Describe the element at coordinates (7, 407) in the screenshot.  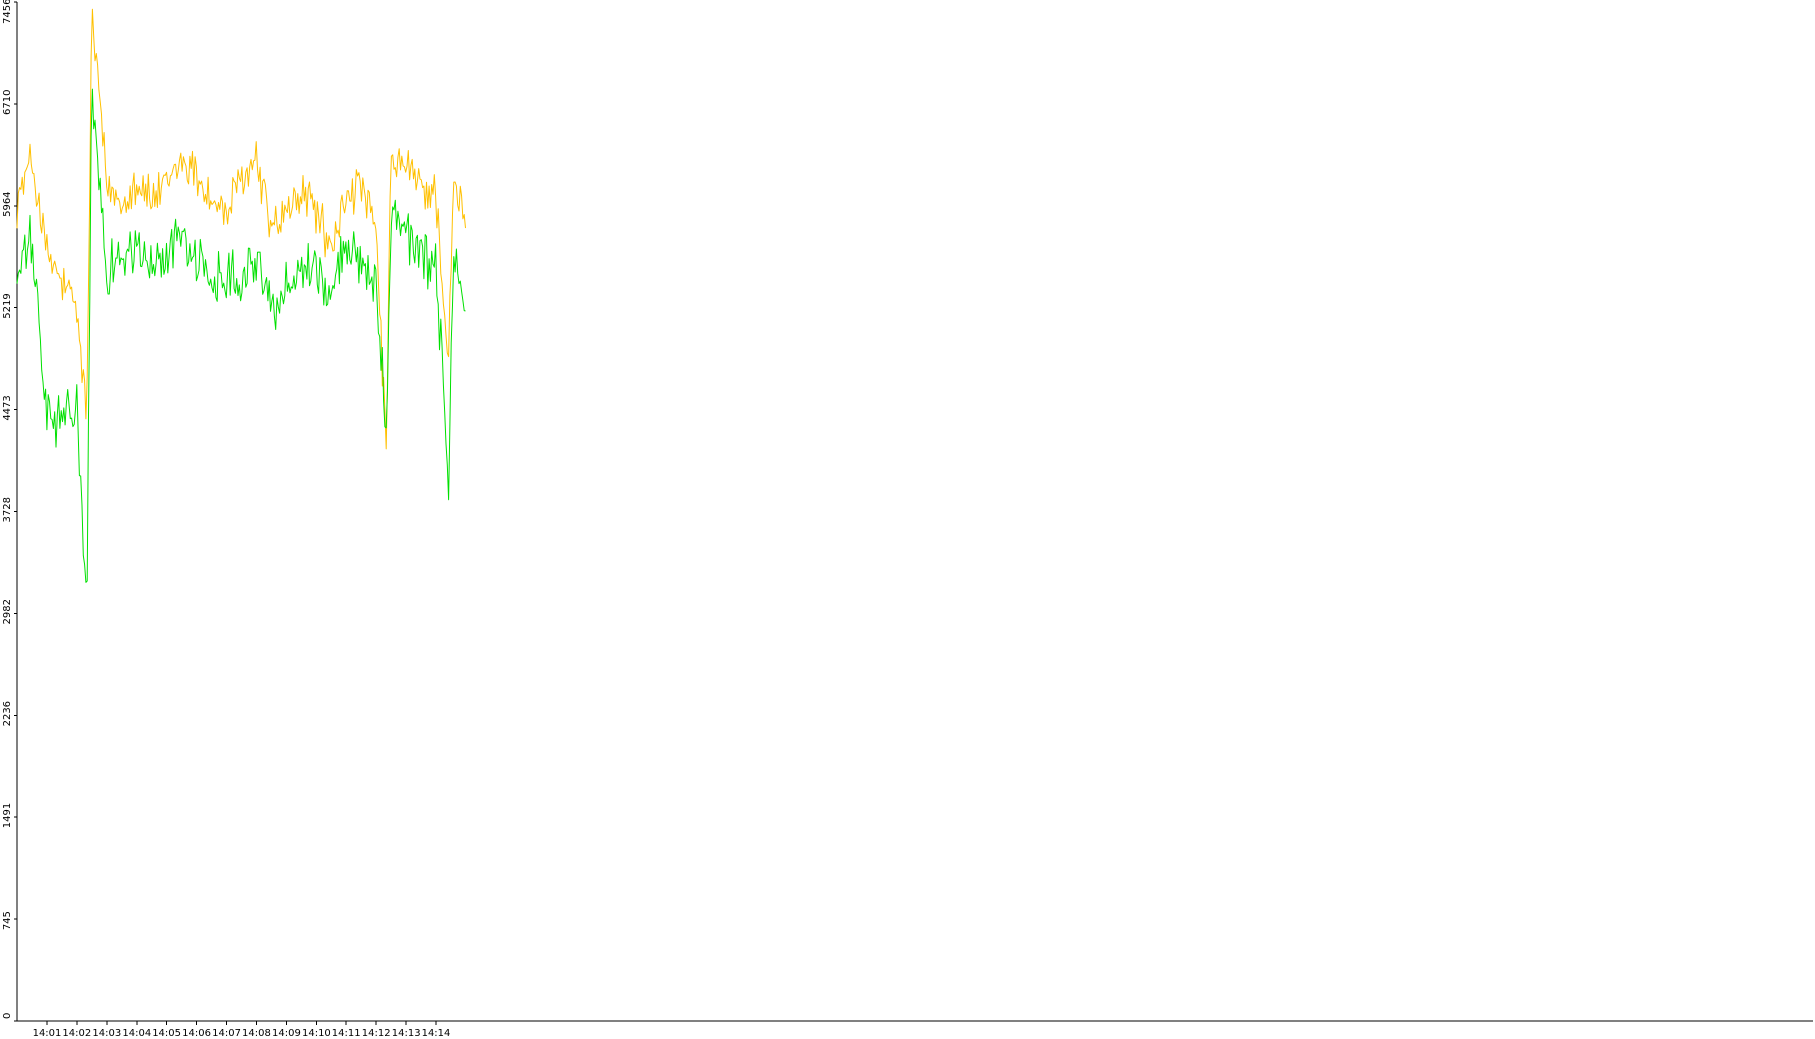
I see `y-tick-label: 4473` at that location.